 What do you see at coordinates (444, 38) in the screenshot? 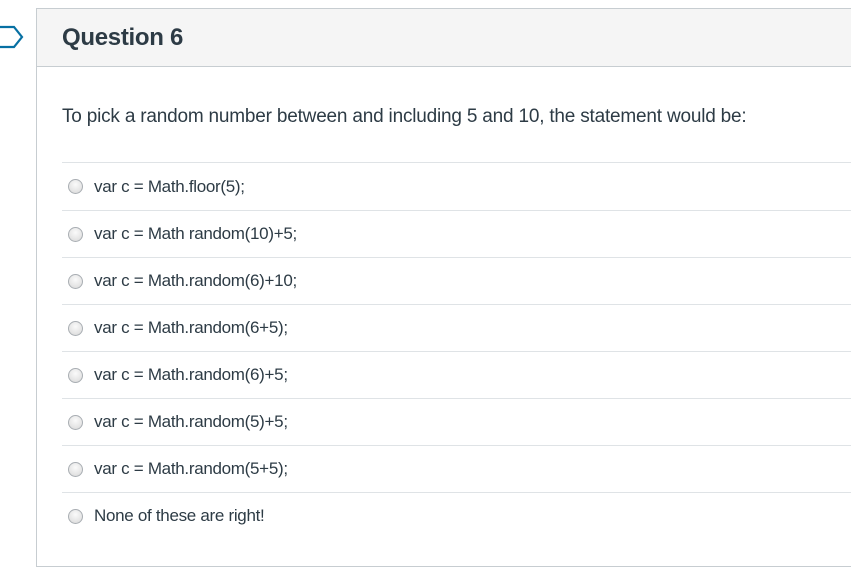
I see `question-header: Question 6` at bounding box center [444, 38].